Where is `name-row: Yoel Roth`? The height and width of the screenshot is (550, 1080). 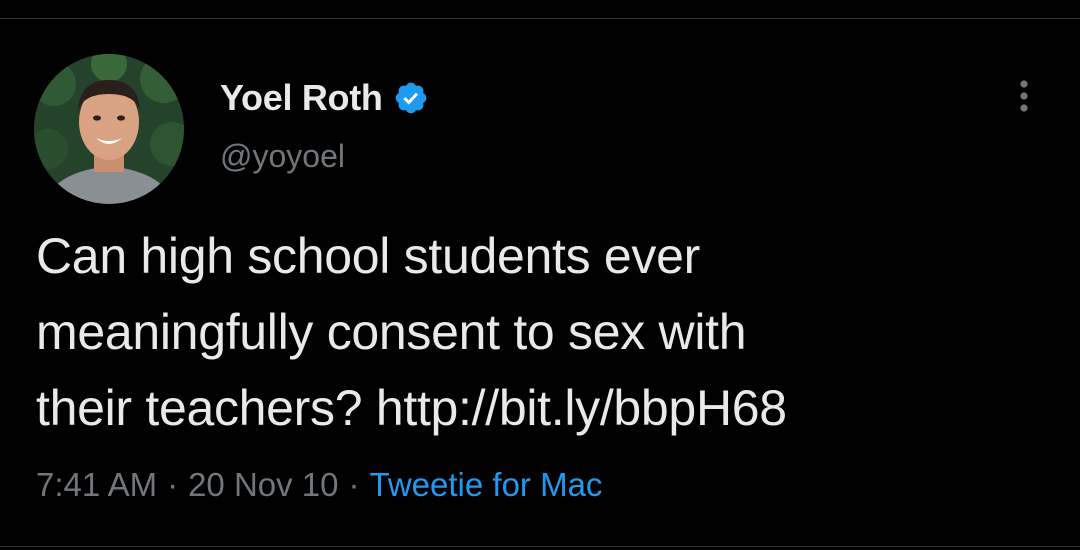
name-row: Yoel Roth is located at coordinates (324, 98).